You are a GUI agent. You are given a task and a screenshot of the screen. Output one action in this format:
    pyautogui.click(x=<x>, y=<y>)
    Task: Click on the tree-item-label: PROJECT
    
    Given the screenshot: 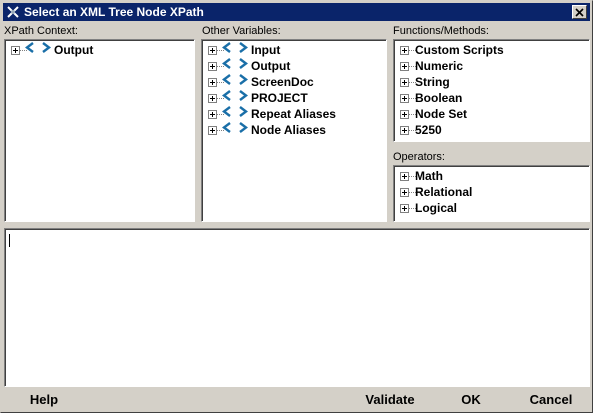 What is the action you would take?
    pyautogui.click(x=279, y=98)
    